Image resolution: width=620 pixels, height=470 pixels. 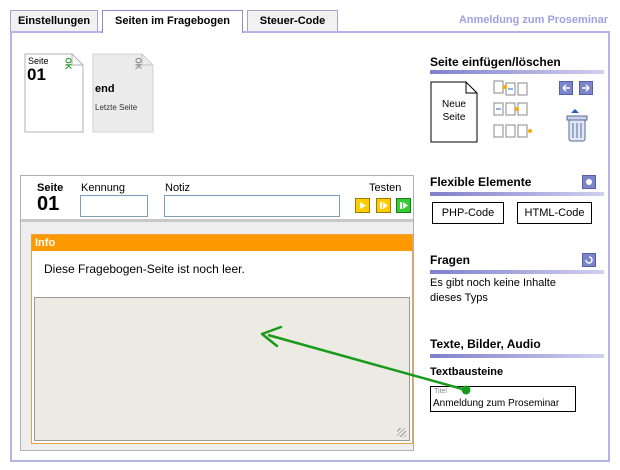 I want to click on text-block-item: Titel Anmeldung zum Proseminar, so click(x=503, y=399).